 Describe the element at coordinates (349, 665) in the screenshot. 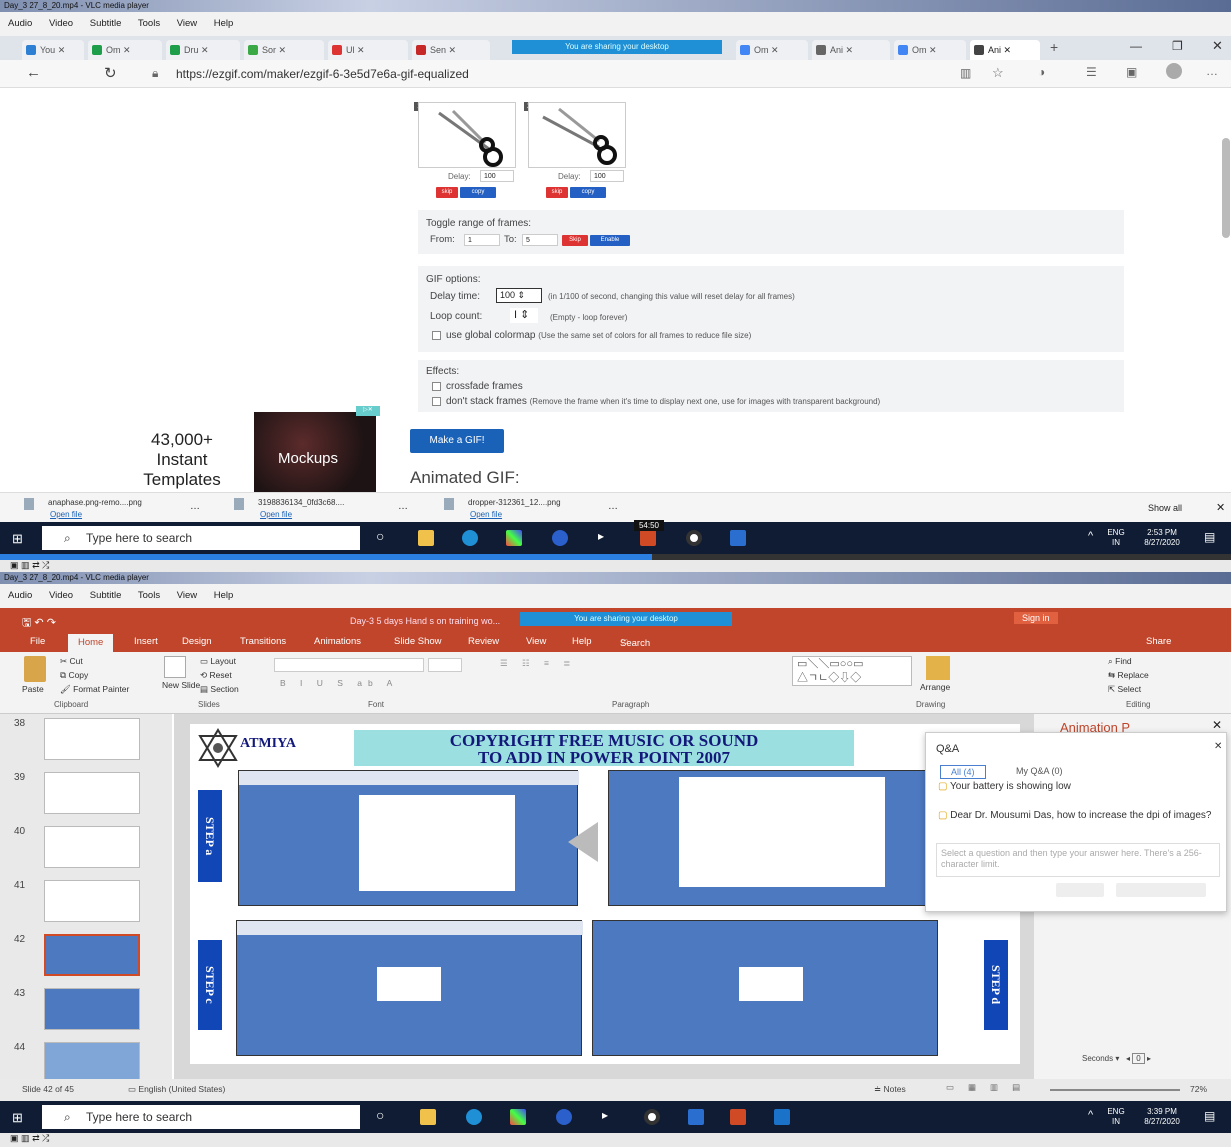

I see `font-family-select` at that location.